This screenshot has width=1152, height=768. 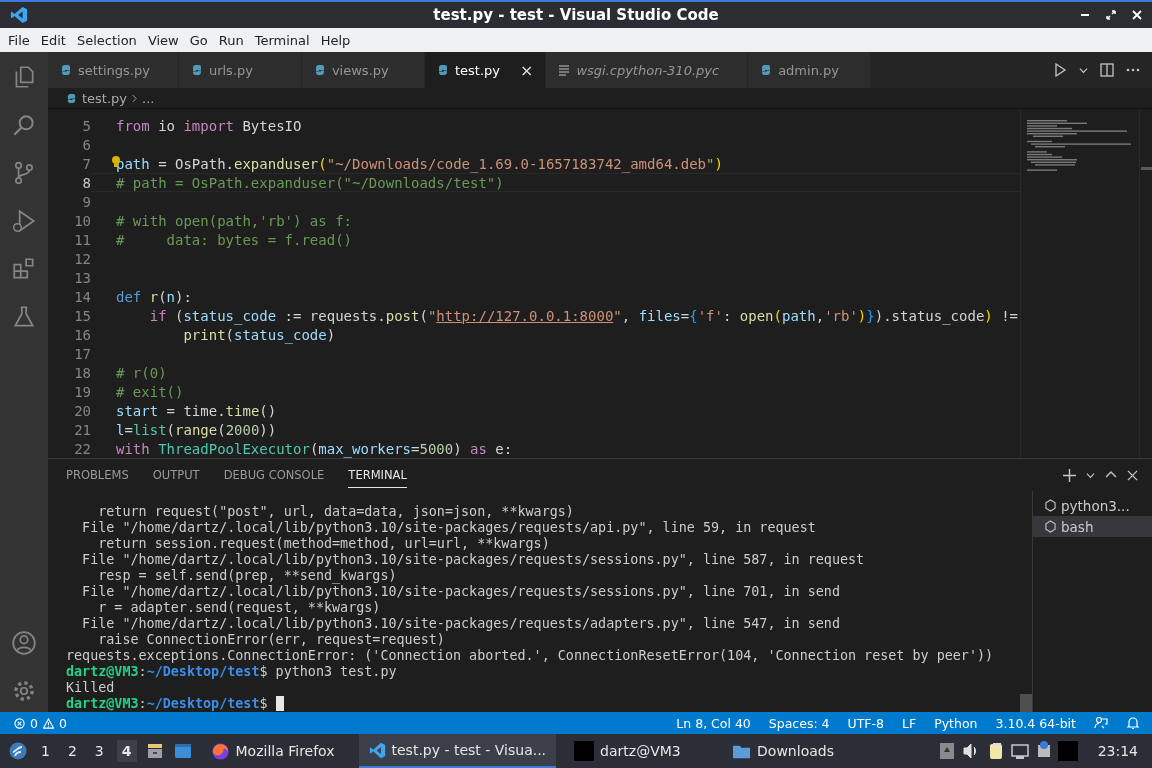 I want to click on window-icon, so click(x=182, y=751).